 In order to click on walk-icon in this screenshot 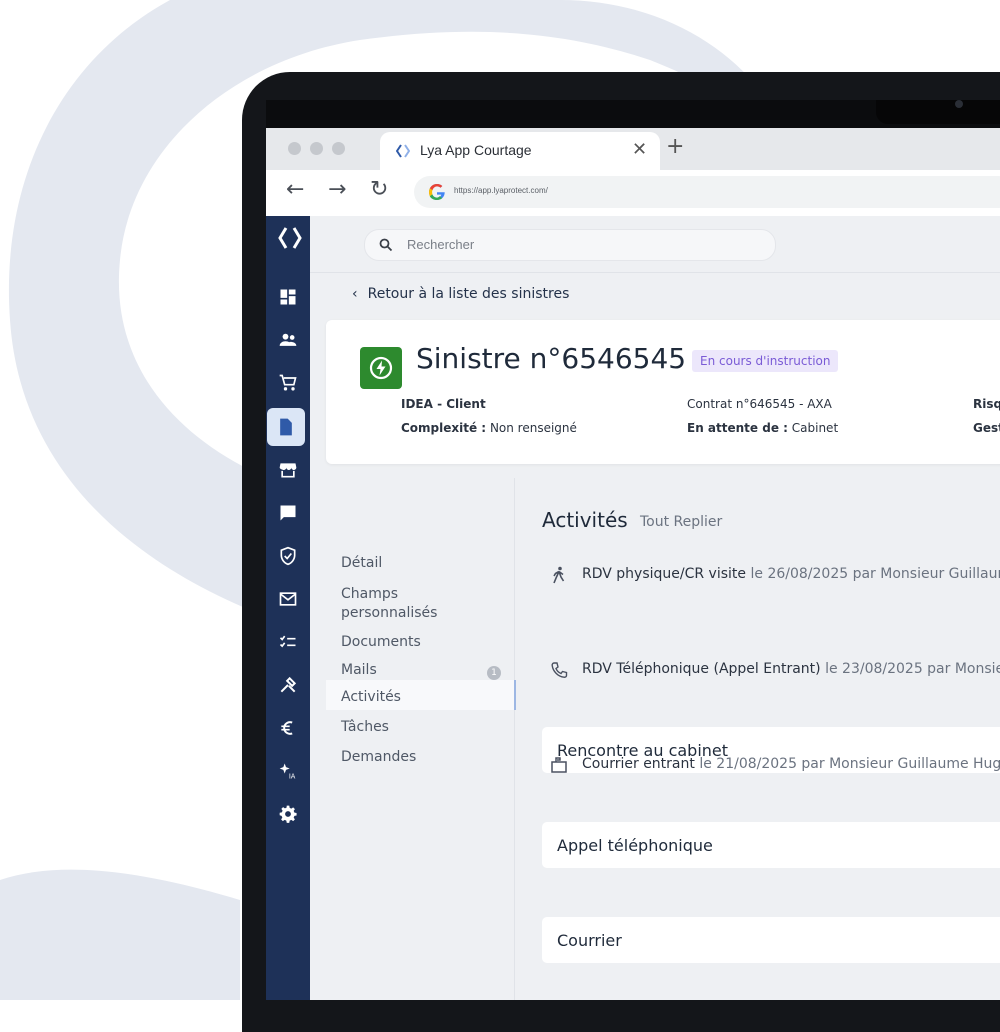, I will do `click(559, 575)`.